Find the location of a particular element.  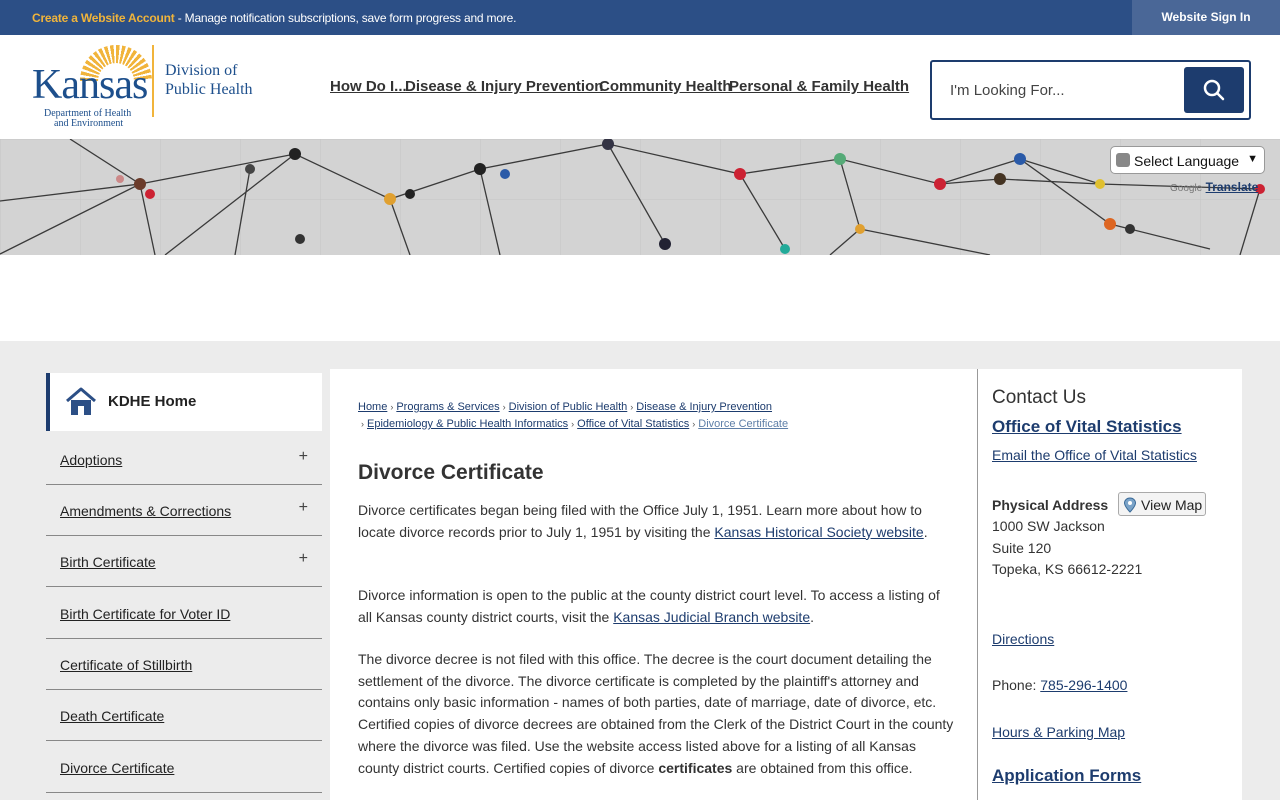

sidebar-item-label: Birth Certificate for Voter ID is located at coordinates (145, 614).